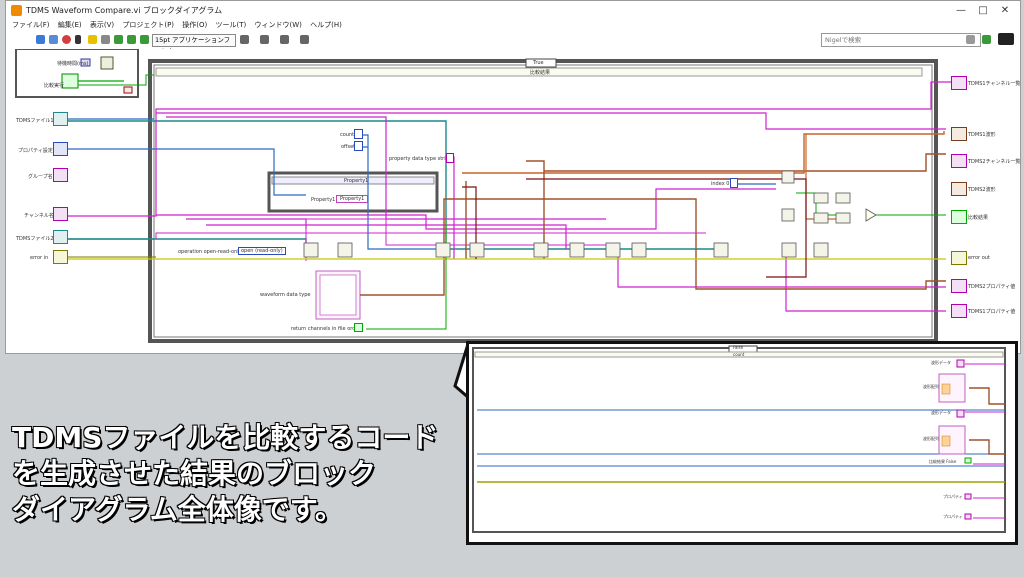 Image resolution: width=1024 pixels, height=577 pixels. Describe the element at coordinates (35, 121) in the screenshot. I see `tdms-file1-label: TDMSファイル1` at that location.